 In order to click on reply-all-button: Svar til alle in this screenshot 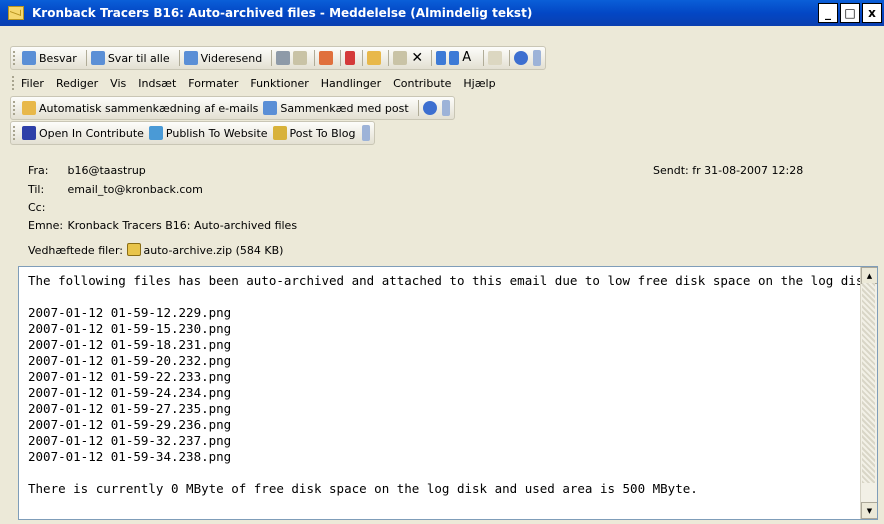, I will do `click(130, 58)`.